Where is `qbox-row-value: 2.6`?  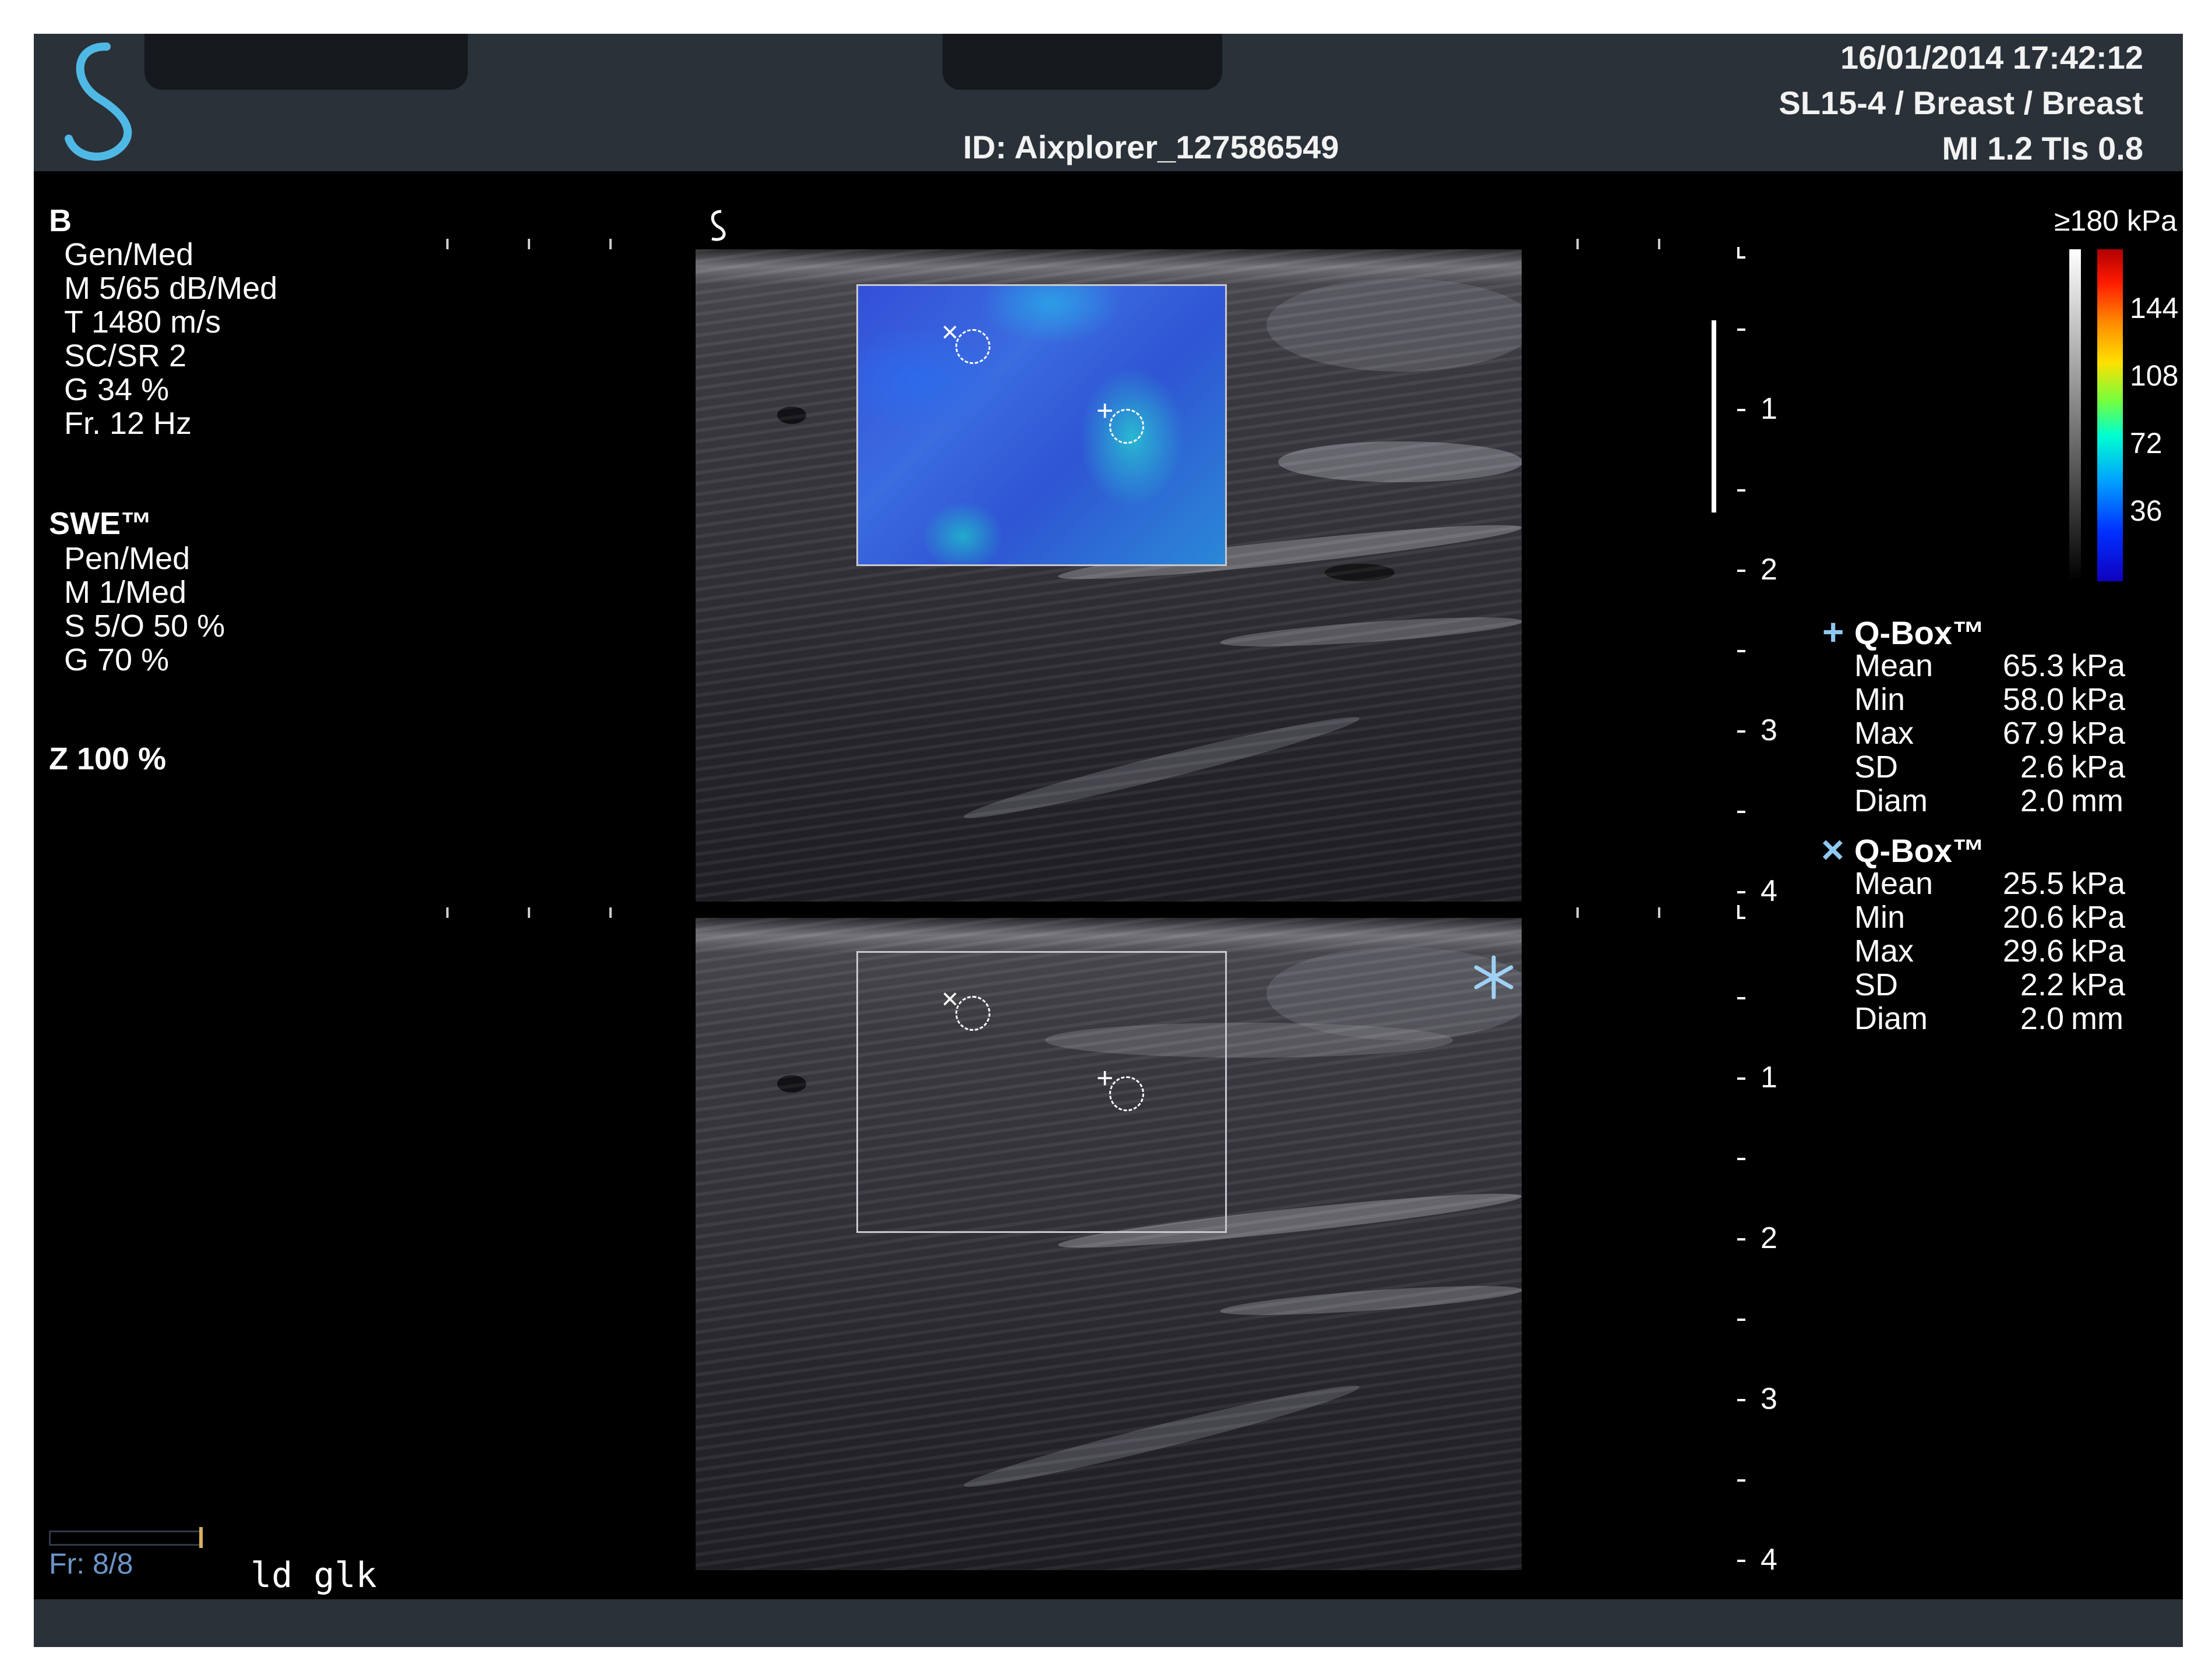 qbox-row-value: 2.6 is located at coordinates (2042, 767).